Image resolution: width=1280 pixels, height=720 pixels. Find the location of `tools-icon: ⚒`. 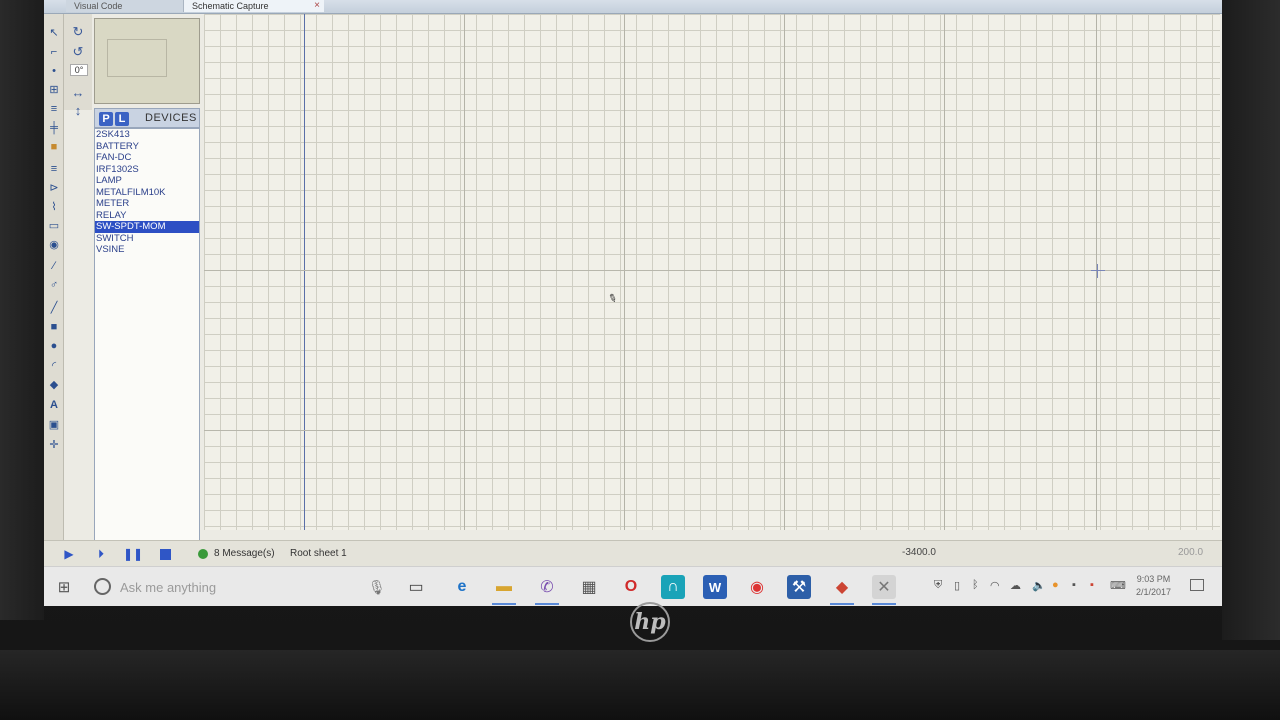

tools-icon: ⚒ is located at coordinates (799, 587).